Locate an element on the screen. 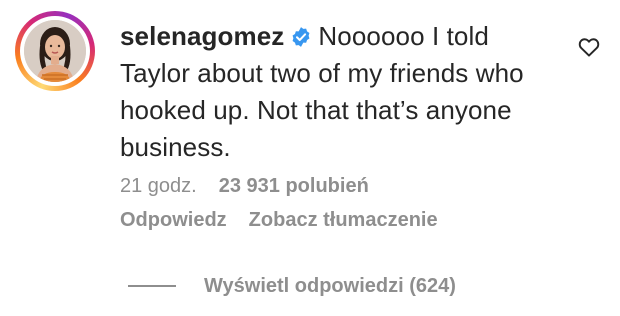 The image size is (620, 316). reply-button: Odpowiedz is located at coordinates (173, 220).